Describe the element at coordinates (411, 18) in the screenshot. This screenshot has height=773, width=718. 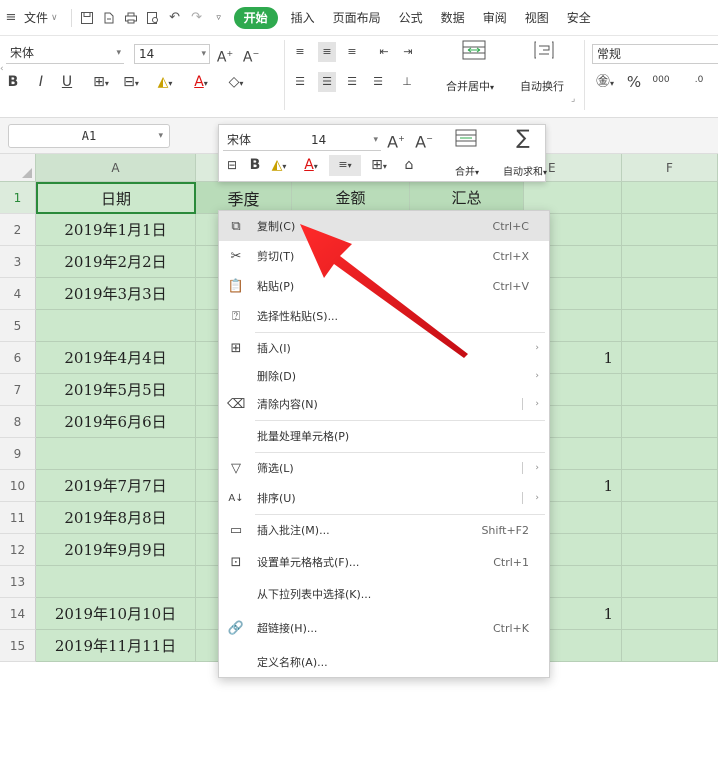
I see `tab-formula: 公式` at that location.